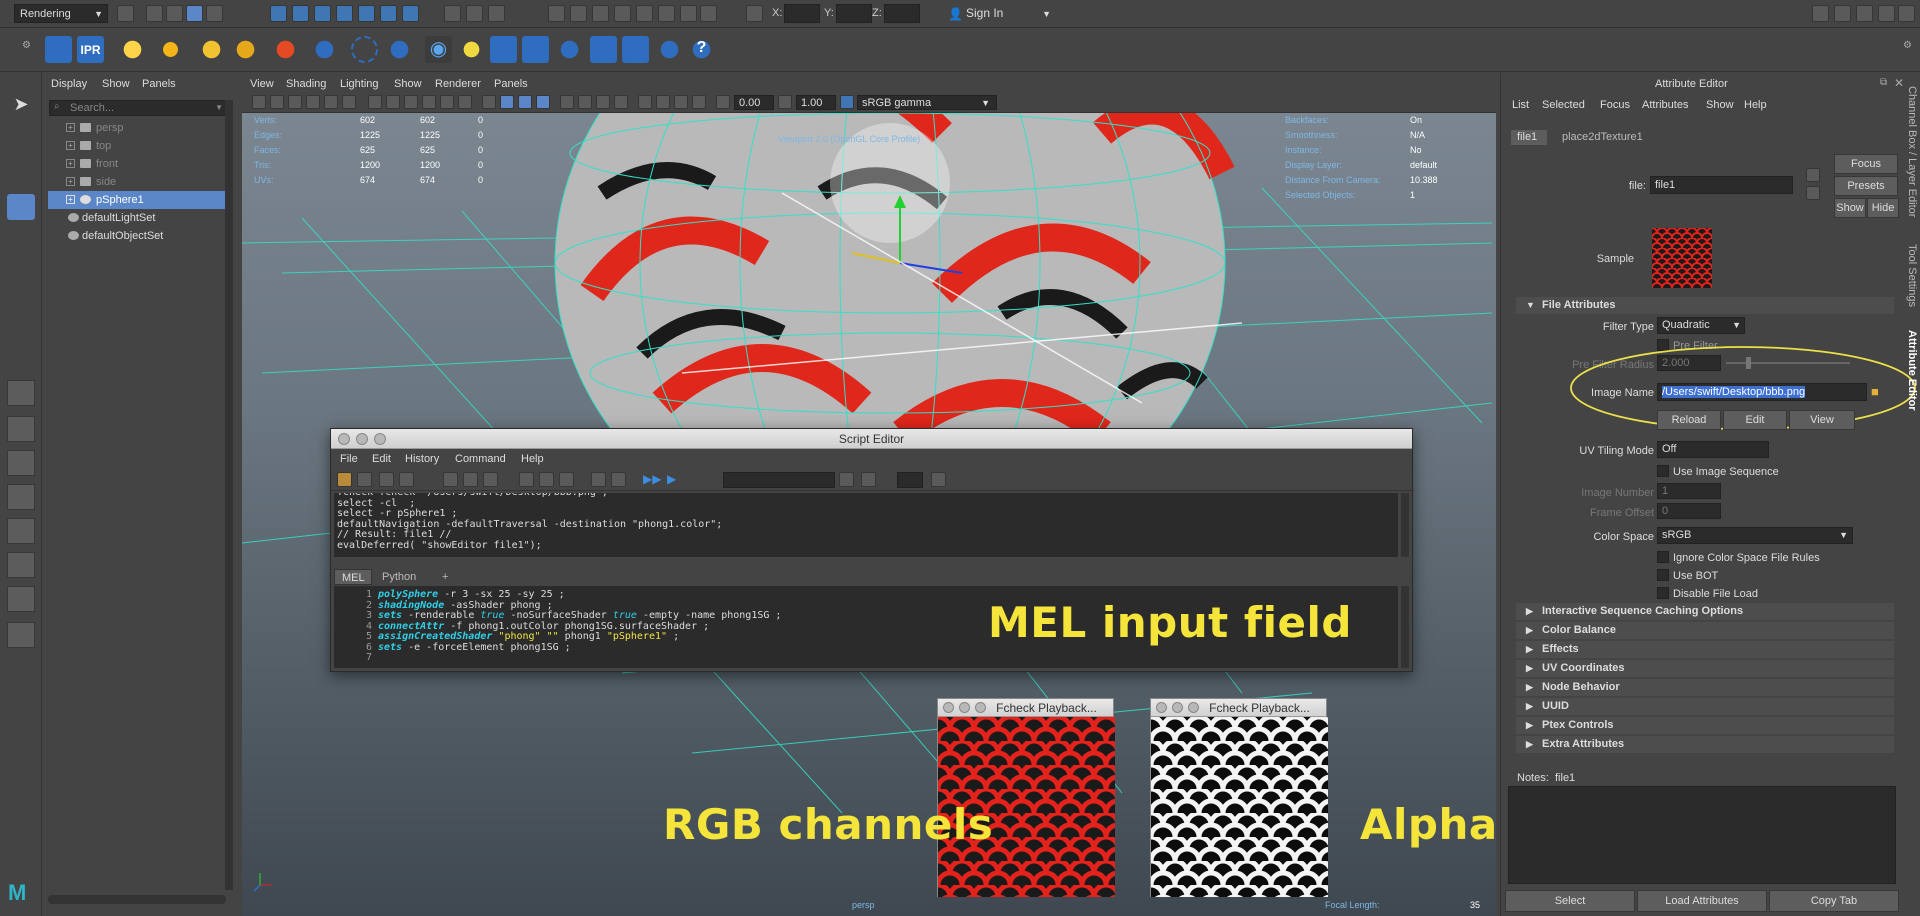  Describe the element at coordinates (603, 49) in the screenshot. I see `image-icon` at that location.